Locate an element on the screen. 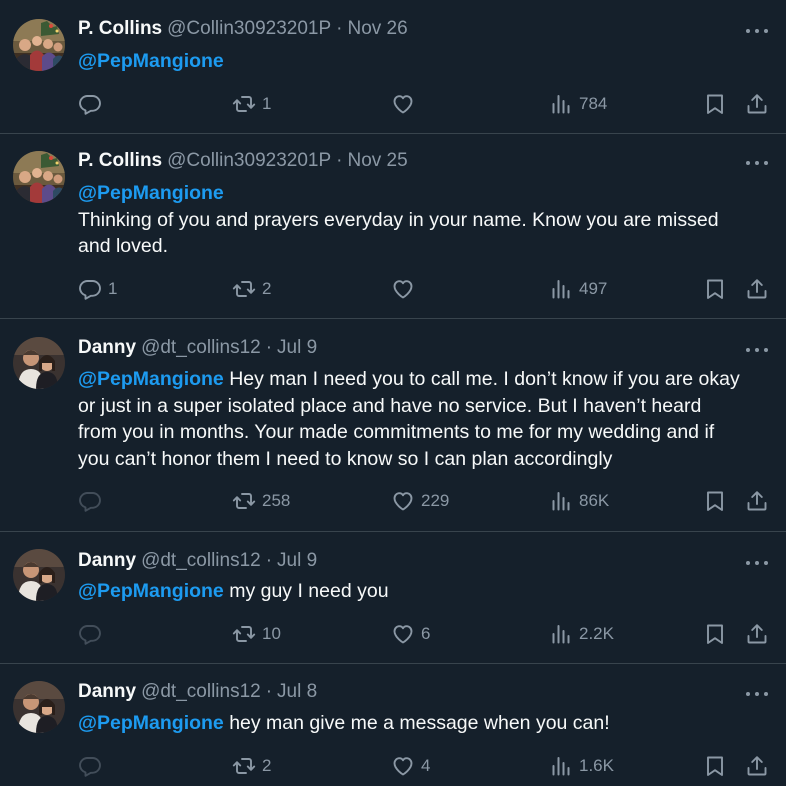  like-button: 4 is located at coordinates (410, 766).